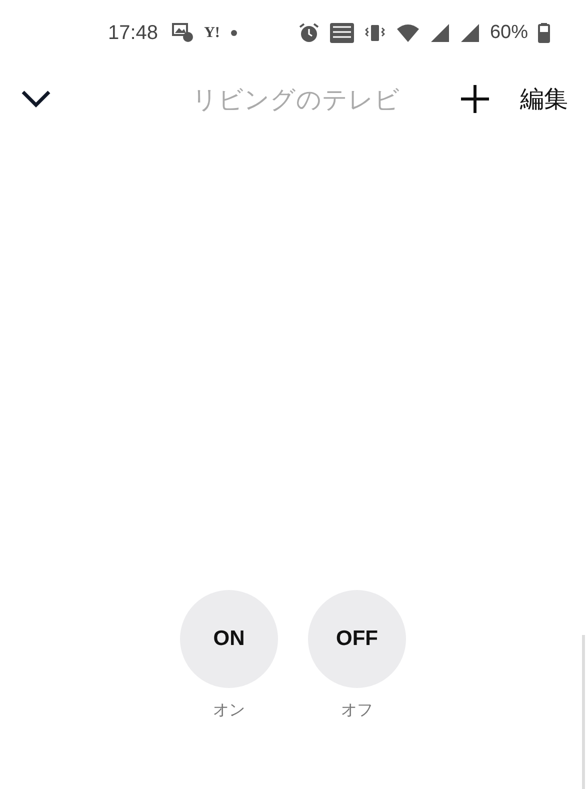  What do you see at coordinates (183, 33) in the screenshot?
I see `picture-notification-icon` at bounding box center [183, 33].